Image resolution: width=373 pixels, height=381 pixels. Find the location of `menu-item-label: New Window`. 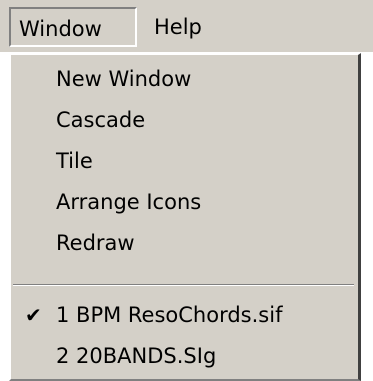

menu-item-label: New Window is located at coordinates (124, 79).